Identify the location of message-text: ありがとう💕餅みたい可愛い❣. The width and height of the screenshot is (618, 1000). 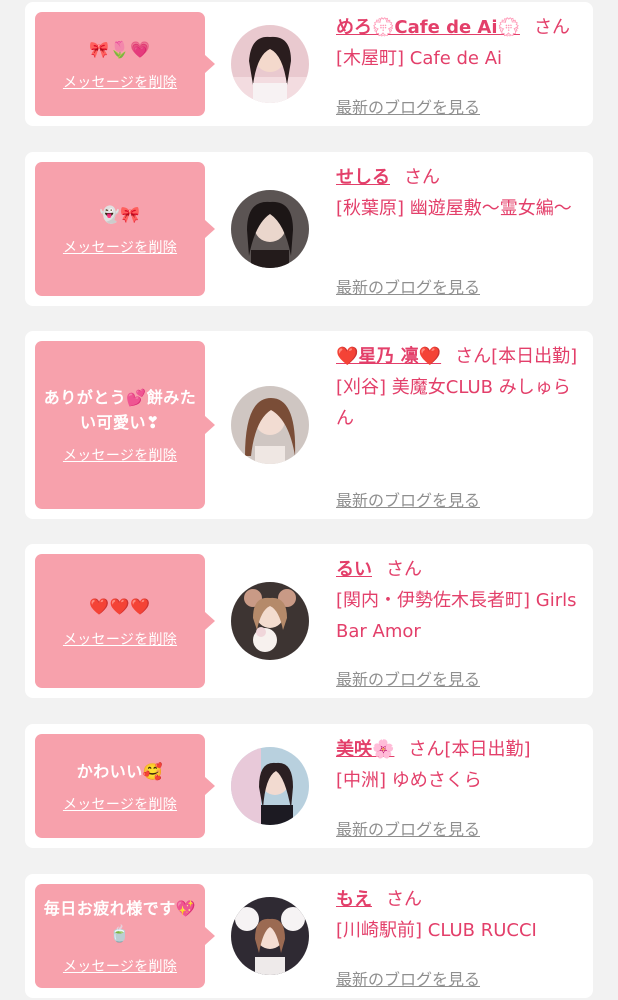
(120, 410).